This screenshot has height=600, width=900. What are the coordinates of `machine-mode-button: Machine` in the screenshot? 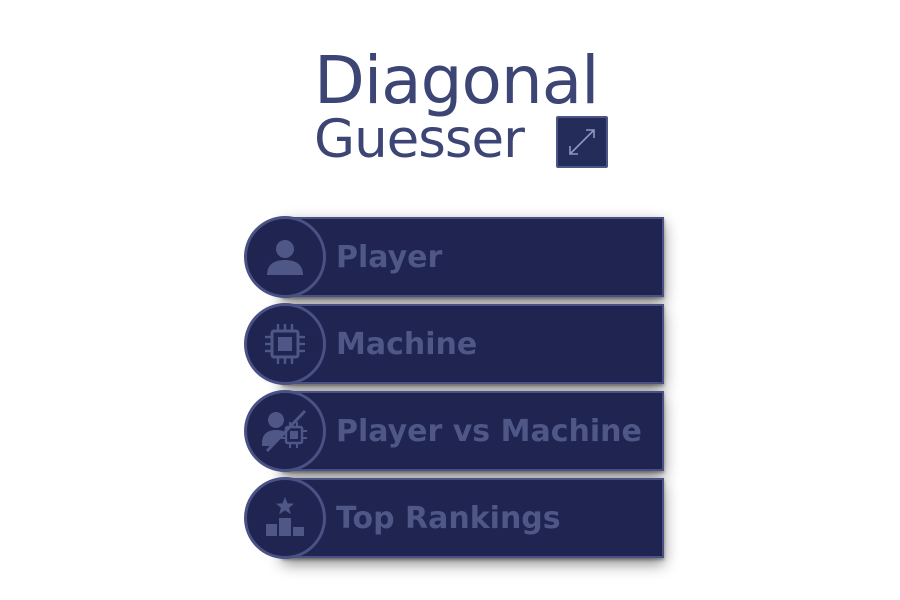 It's located at (454, 344).